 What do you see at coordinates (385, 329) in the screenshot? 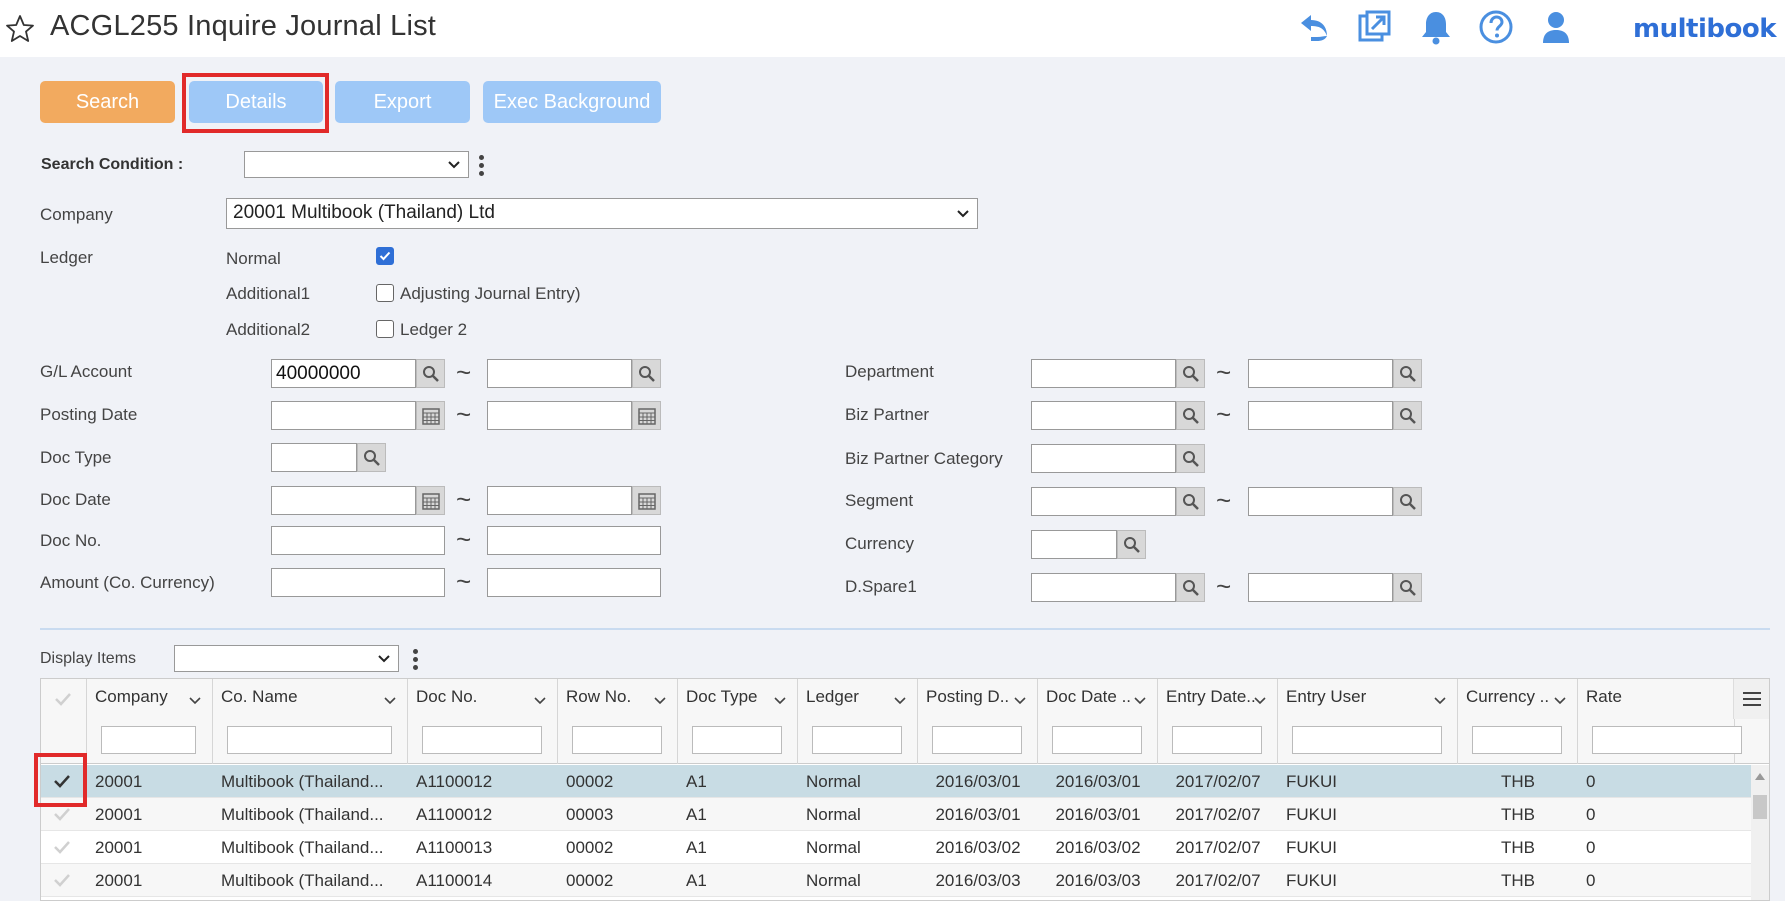
I see `ledger-additional2-checkbox` at bounding box center [385, 329].